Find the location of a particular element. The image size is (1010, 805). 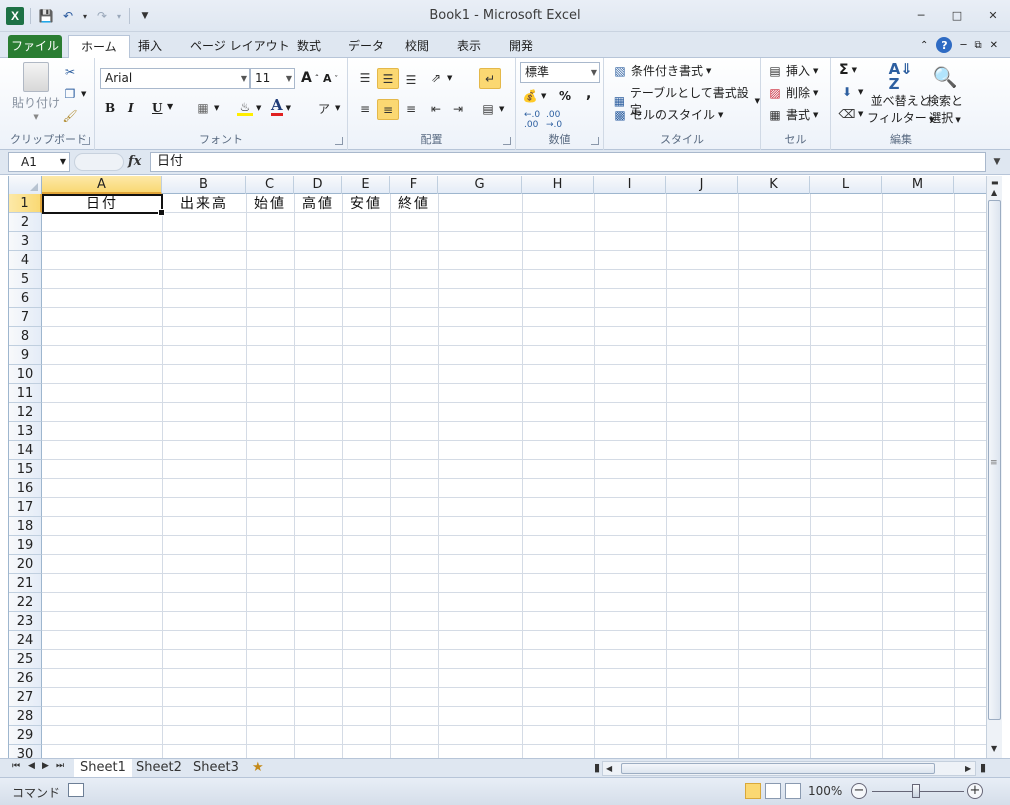

scroll-up-icon: ▲ is located at coordinates (994, 192).